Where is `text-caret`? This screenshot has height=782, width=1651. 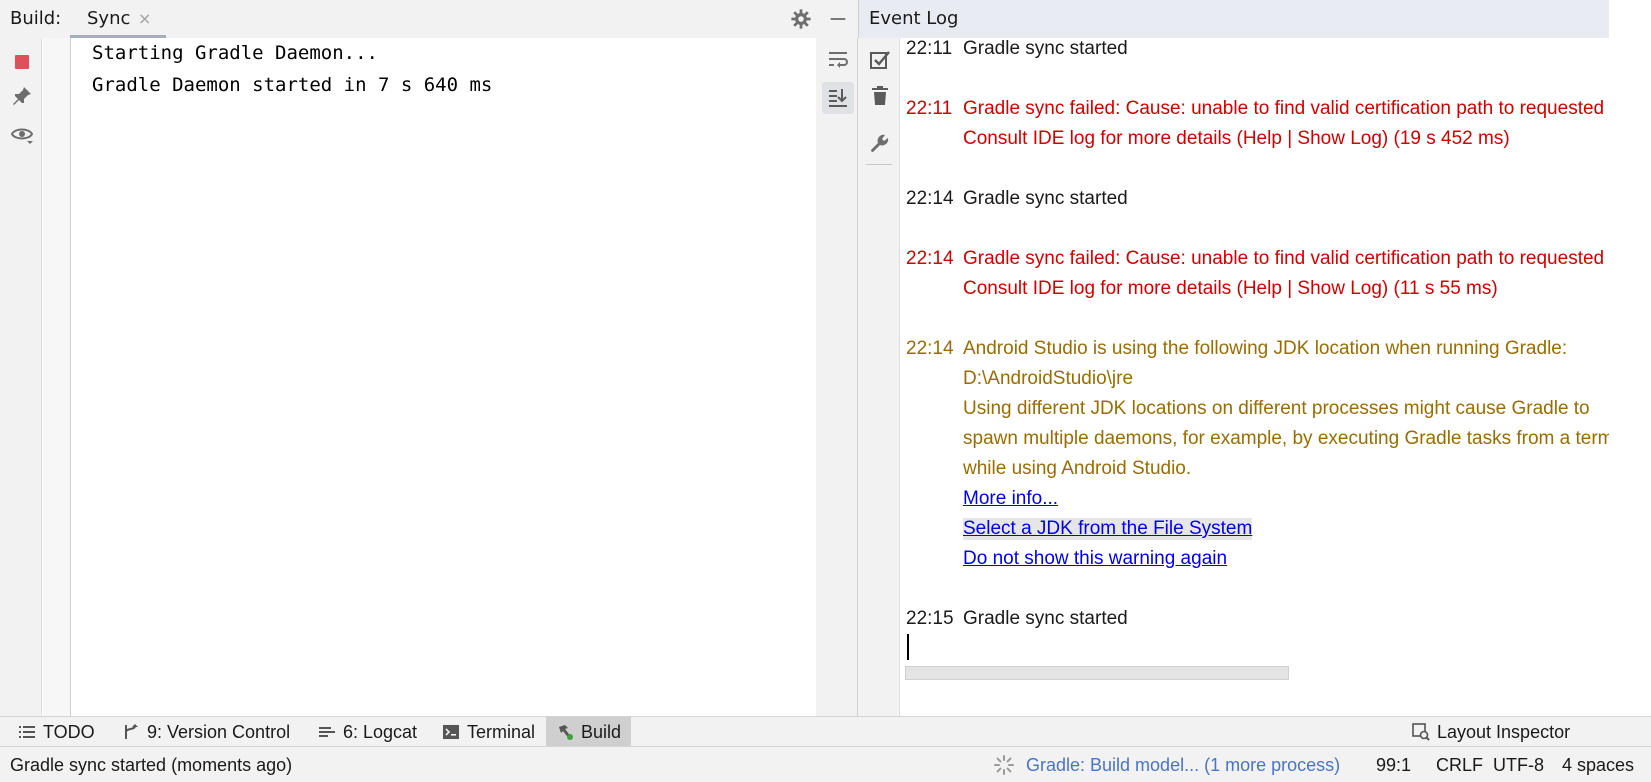 text-caret is located at coordinates (908, 647).